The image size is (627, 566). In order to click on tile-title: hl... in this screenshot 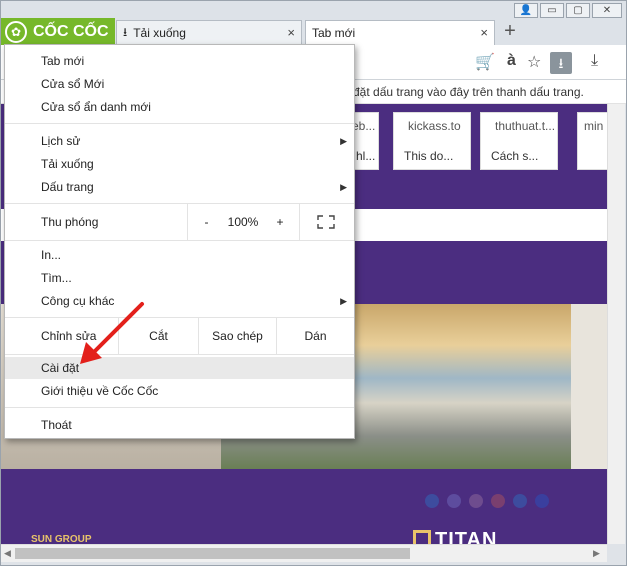, I will do `click(366, 156)`.